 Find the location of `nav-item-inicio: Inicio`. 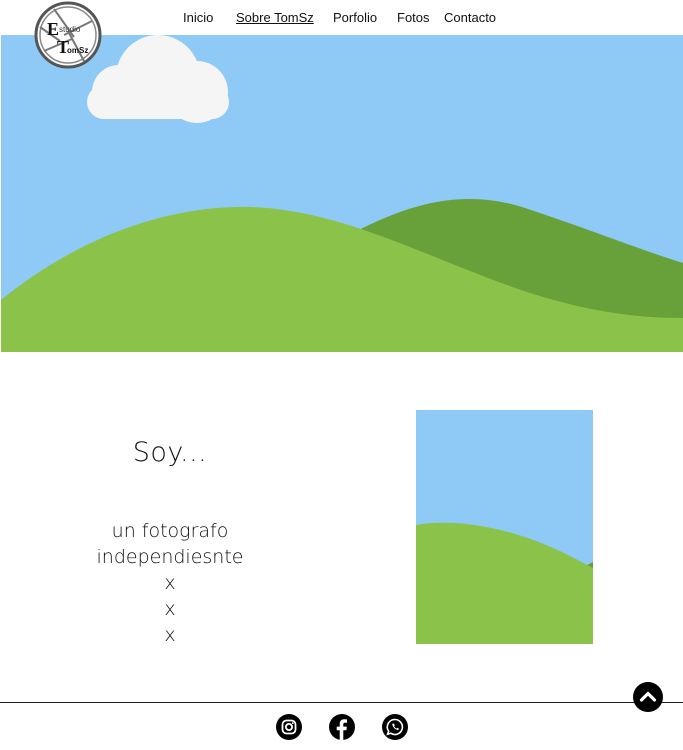

nav-item-inicio: Inicio is located at coordinates (198, 17).